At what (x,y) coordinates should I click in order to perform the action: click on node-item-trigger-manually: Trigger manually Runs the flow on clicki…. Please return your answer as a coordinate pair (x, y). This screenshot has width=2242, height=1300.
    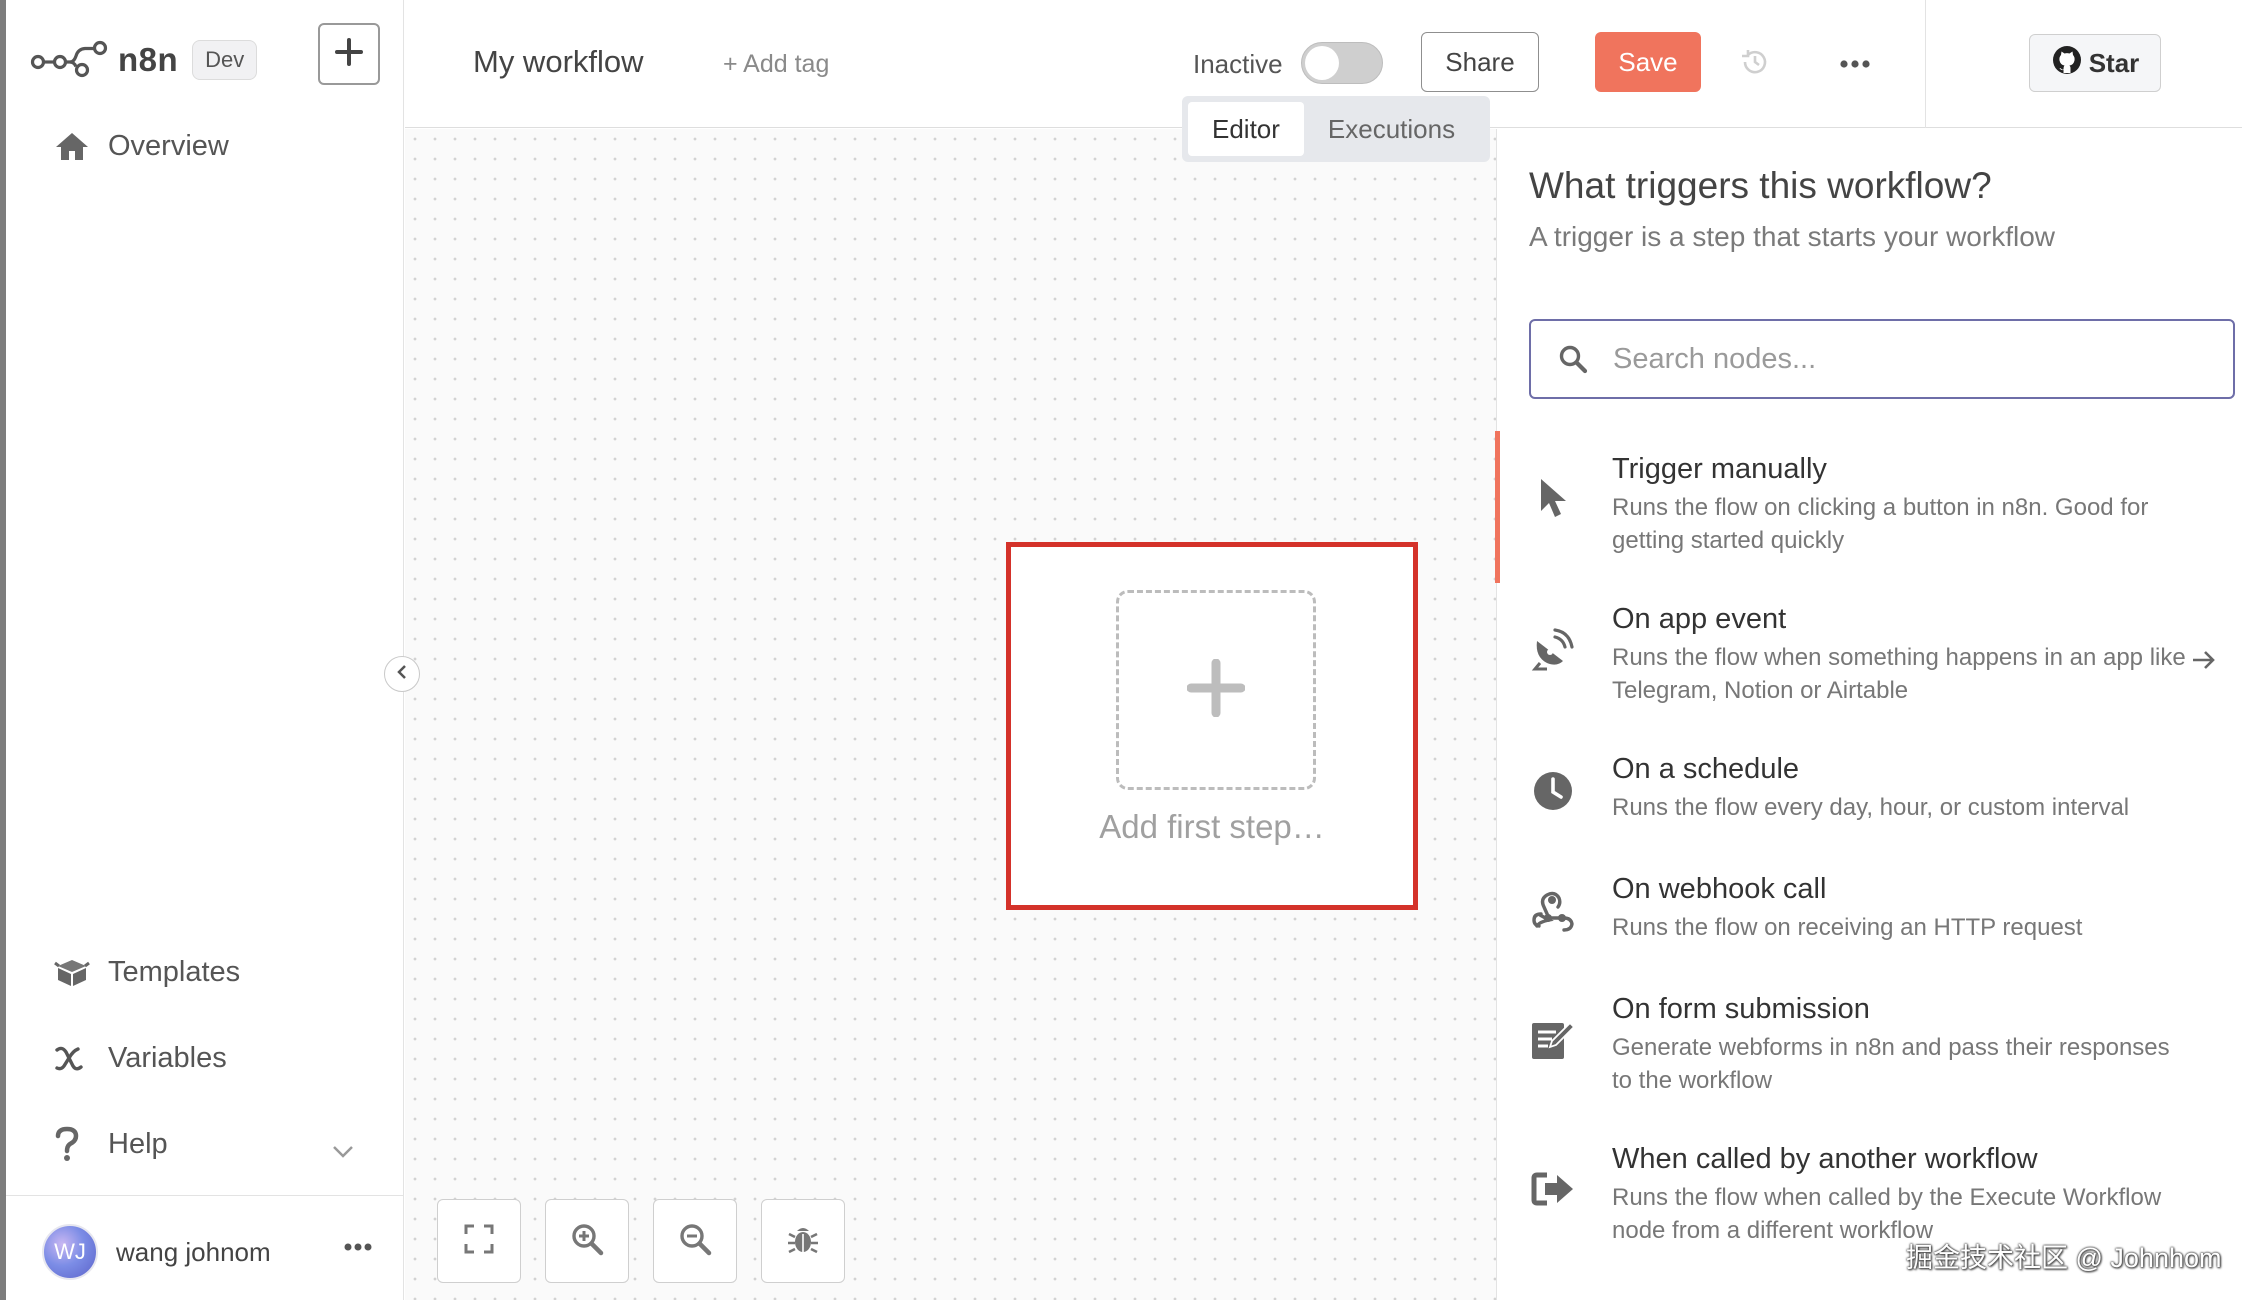
    Looking at the image, I should click on (1869, 503).